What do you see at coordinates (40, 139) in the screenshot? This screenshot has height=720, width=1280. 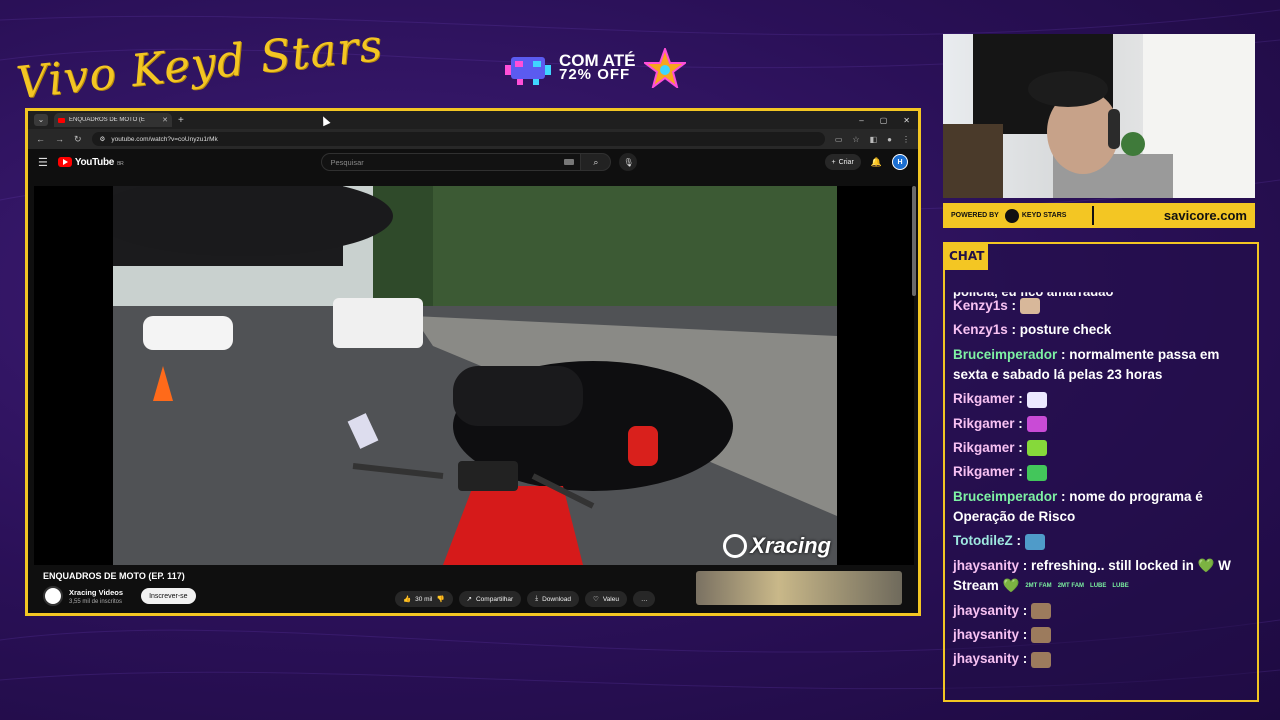 I see `back-arrow-icon: ←` at bounding box center [40, 139].